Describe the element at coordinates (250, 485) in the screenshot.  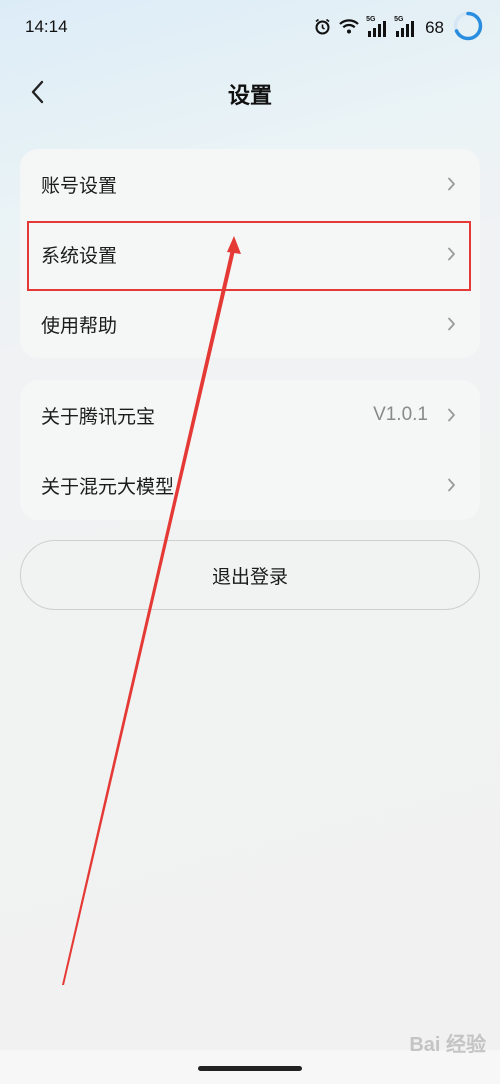
I see `about-hunyuan-row: 关于混元大模型` at that location.